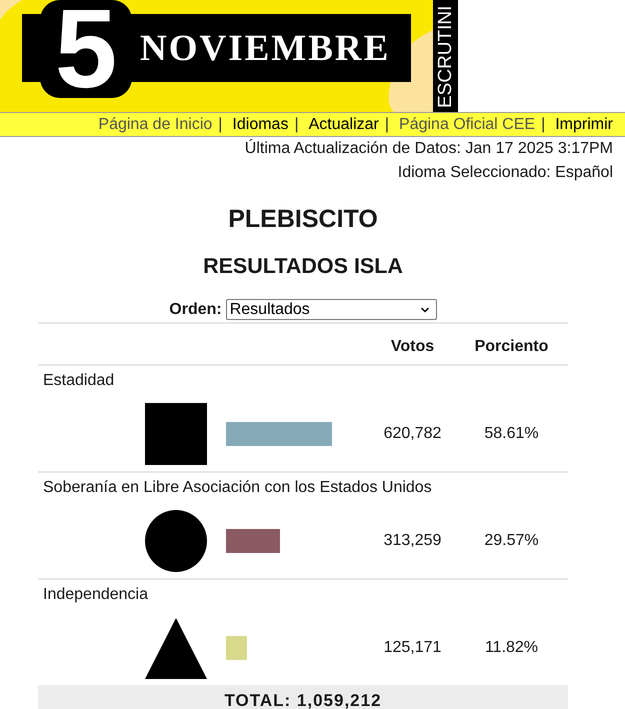 This screenshot has height=709, width=625. Describe the element at coordinates (95, 594) in the screenshot. I see `option-name: Independencia` at that location.